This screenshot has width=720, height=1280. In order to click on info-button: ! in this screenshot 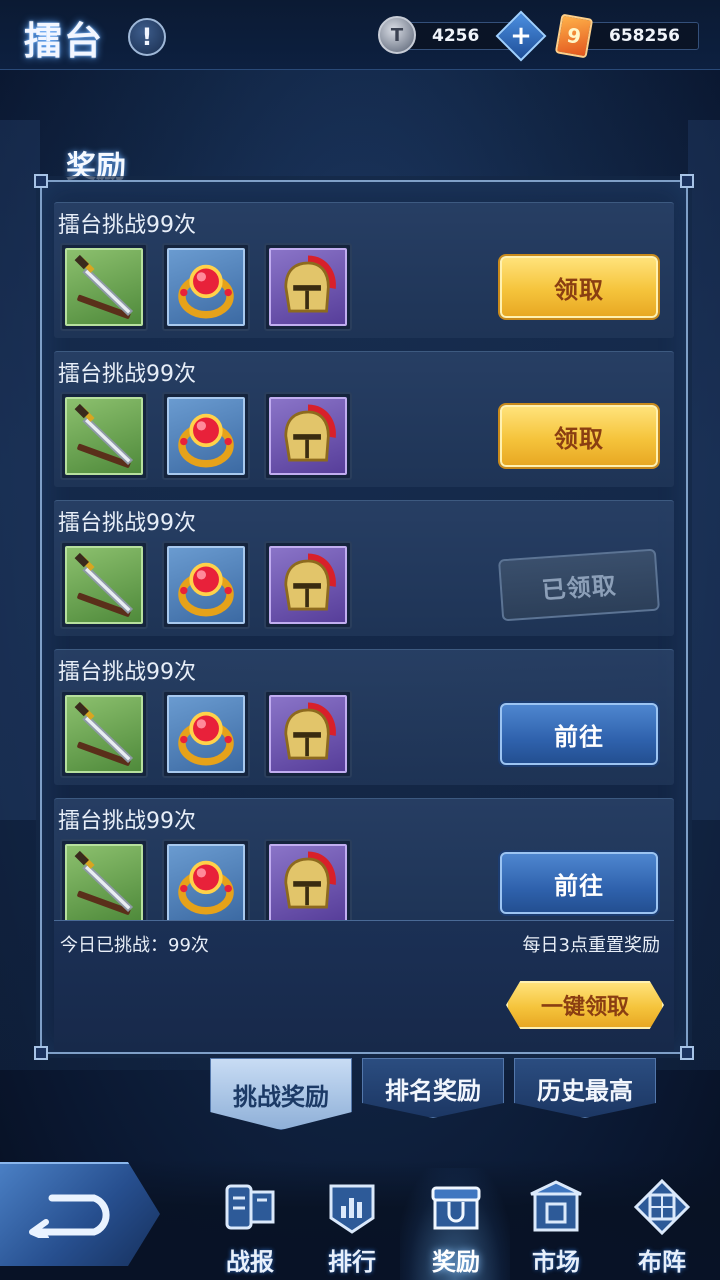, I will do `click(147, 37)`.